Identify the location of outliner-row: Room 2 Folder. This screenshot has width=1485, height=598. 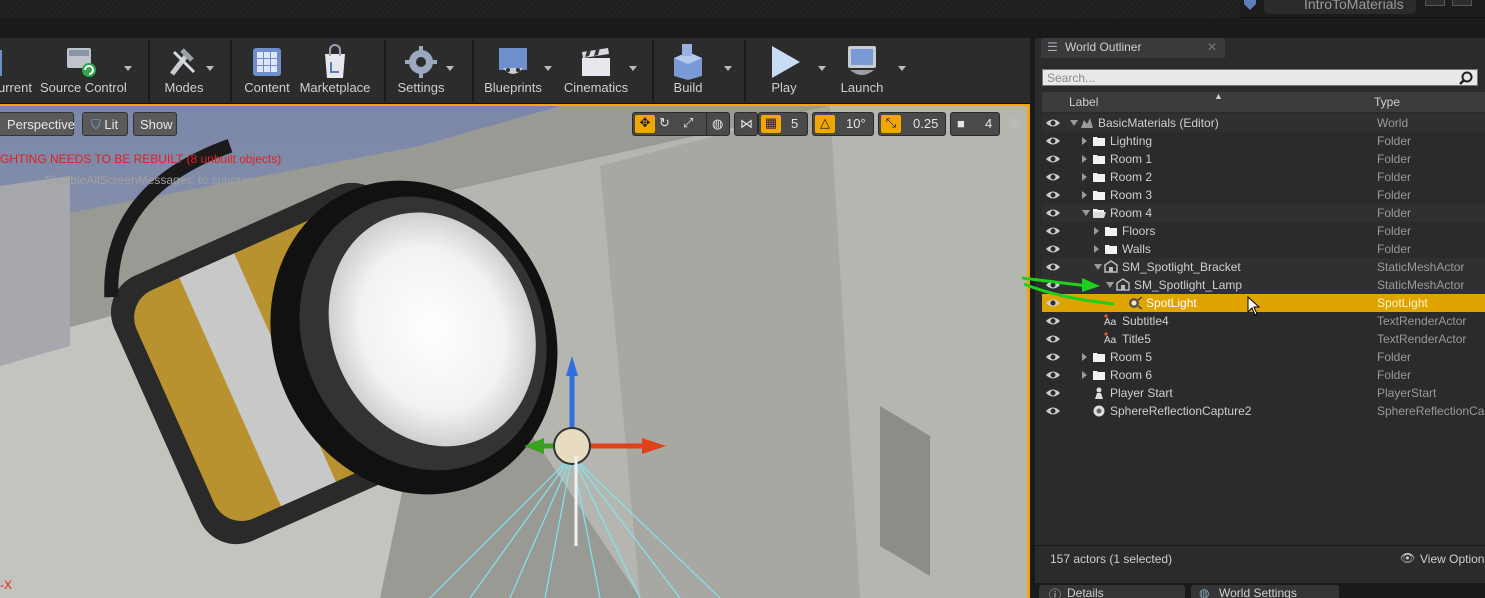
(1263, 177).